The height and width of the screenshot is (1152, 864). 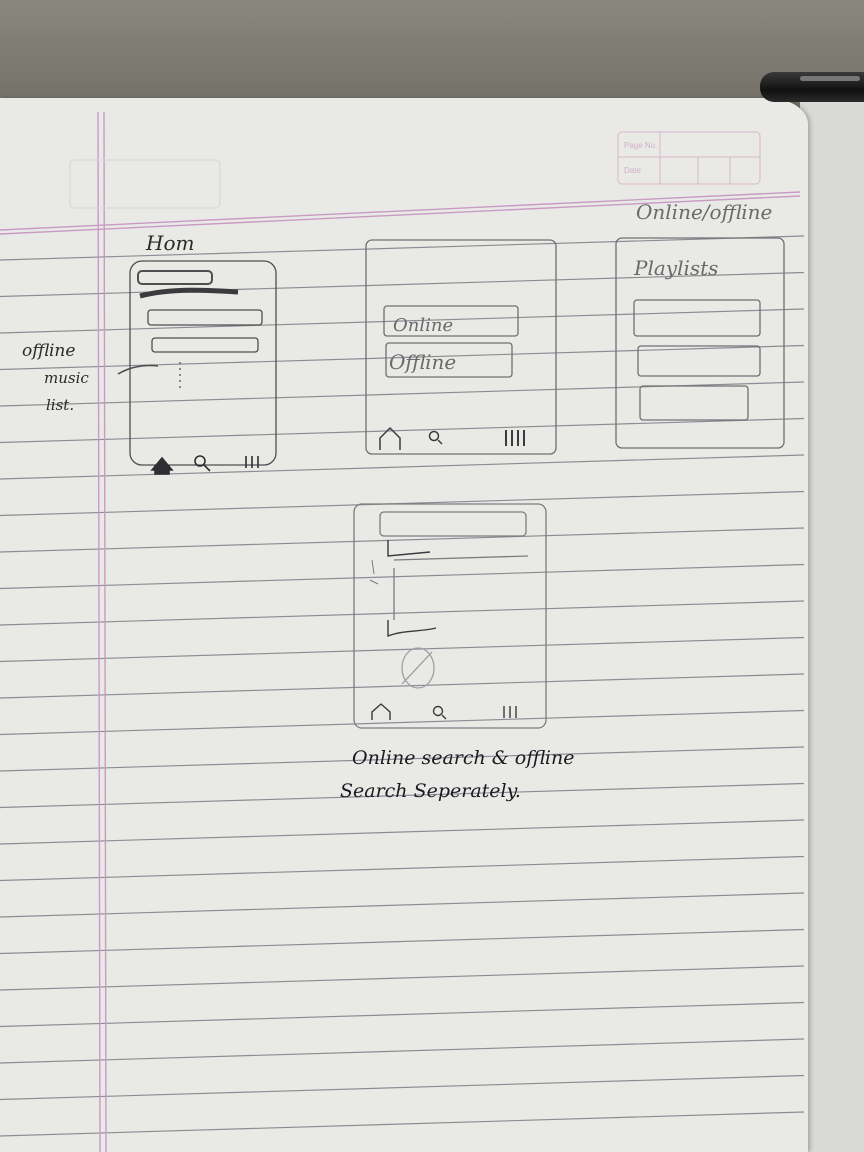 I want to click on search-caption-line-1: Online search & offline, so click(x=463, y=758).